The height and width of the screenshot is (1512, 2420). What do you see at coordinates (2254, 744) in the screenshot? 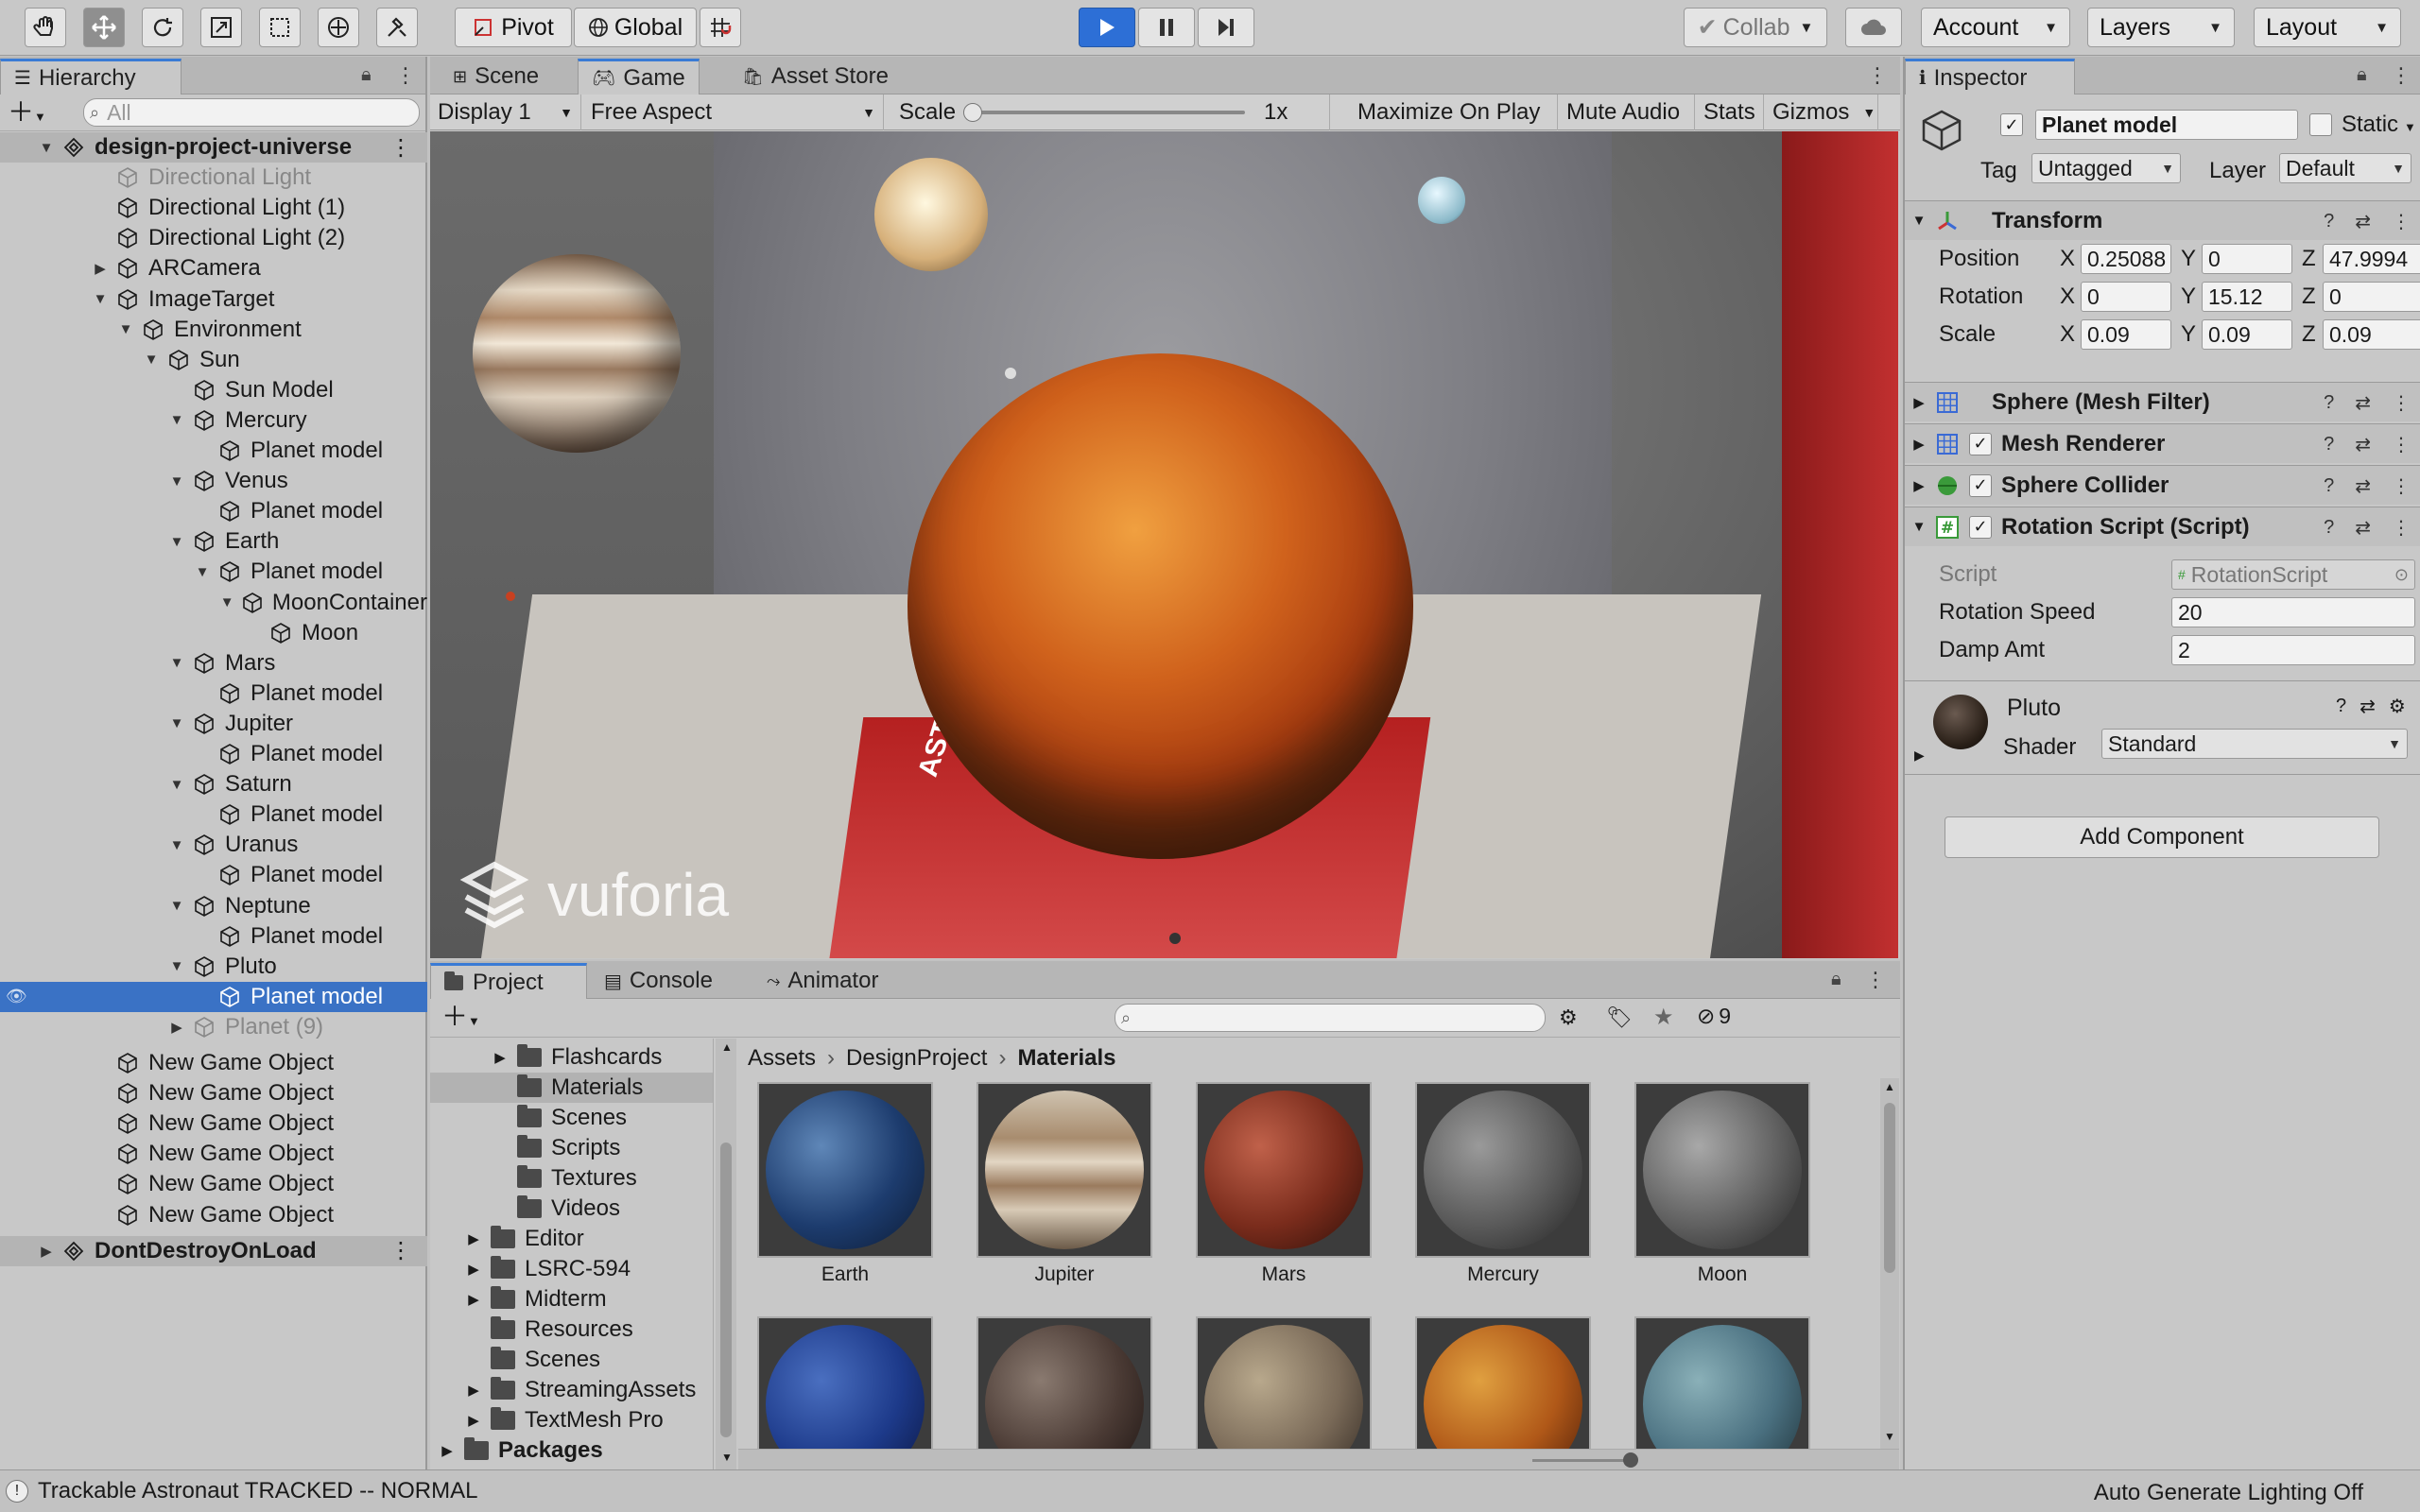
I see `shader-dropdown: Standard` at bounding box center [2254, 744].